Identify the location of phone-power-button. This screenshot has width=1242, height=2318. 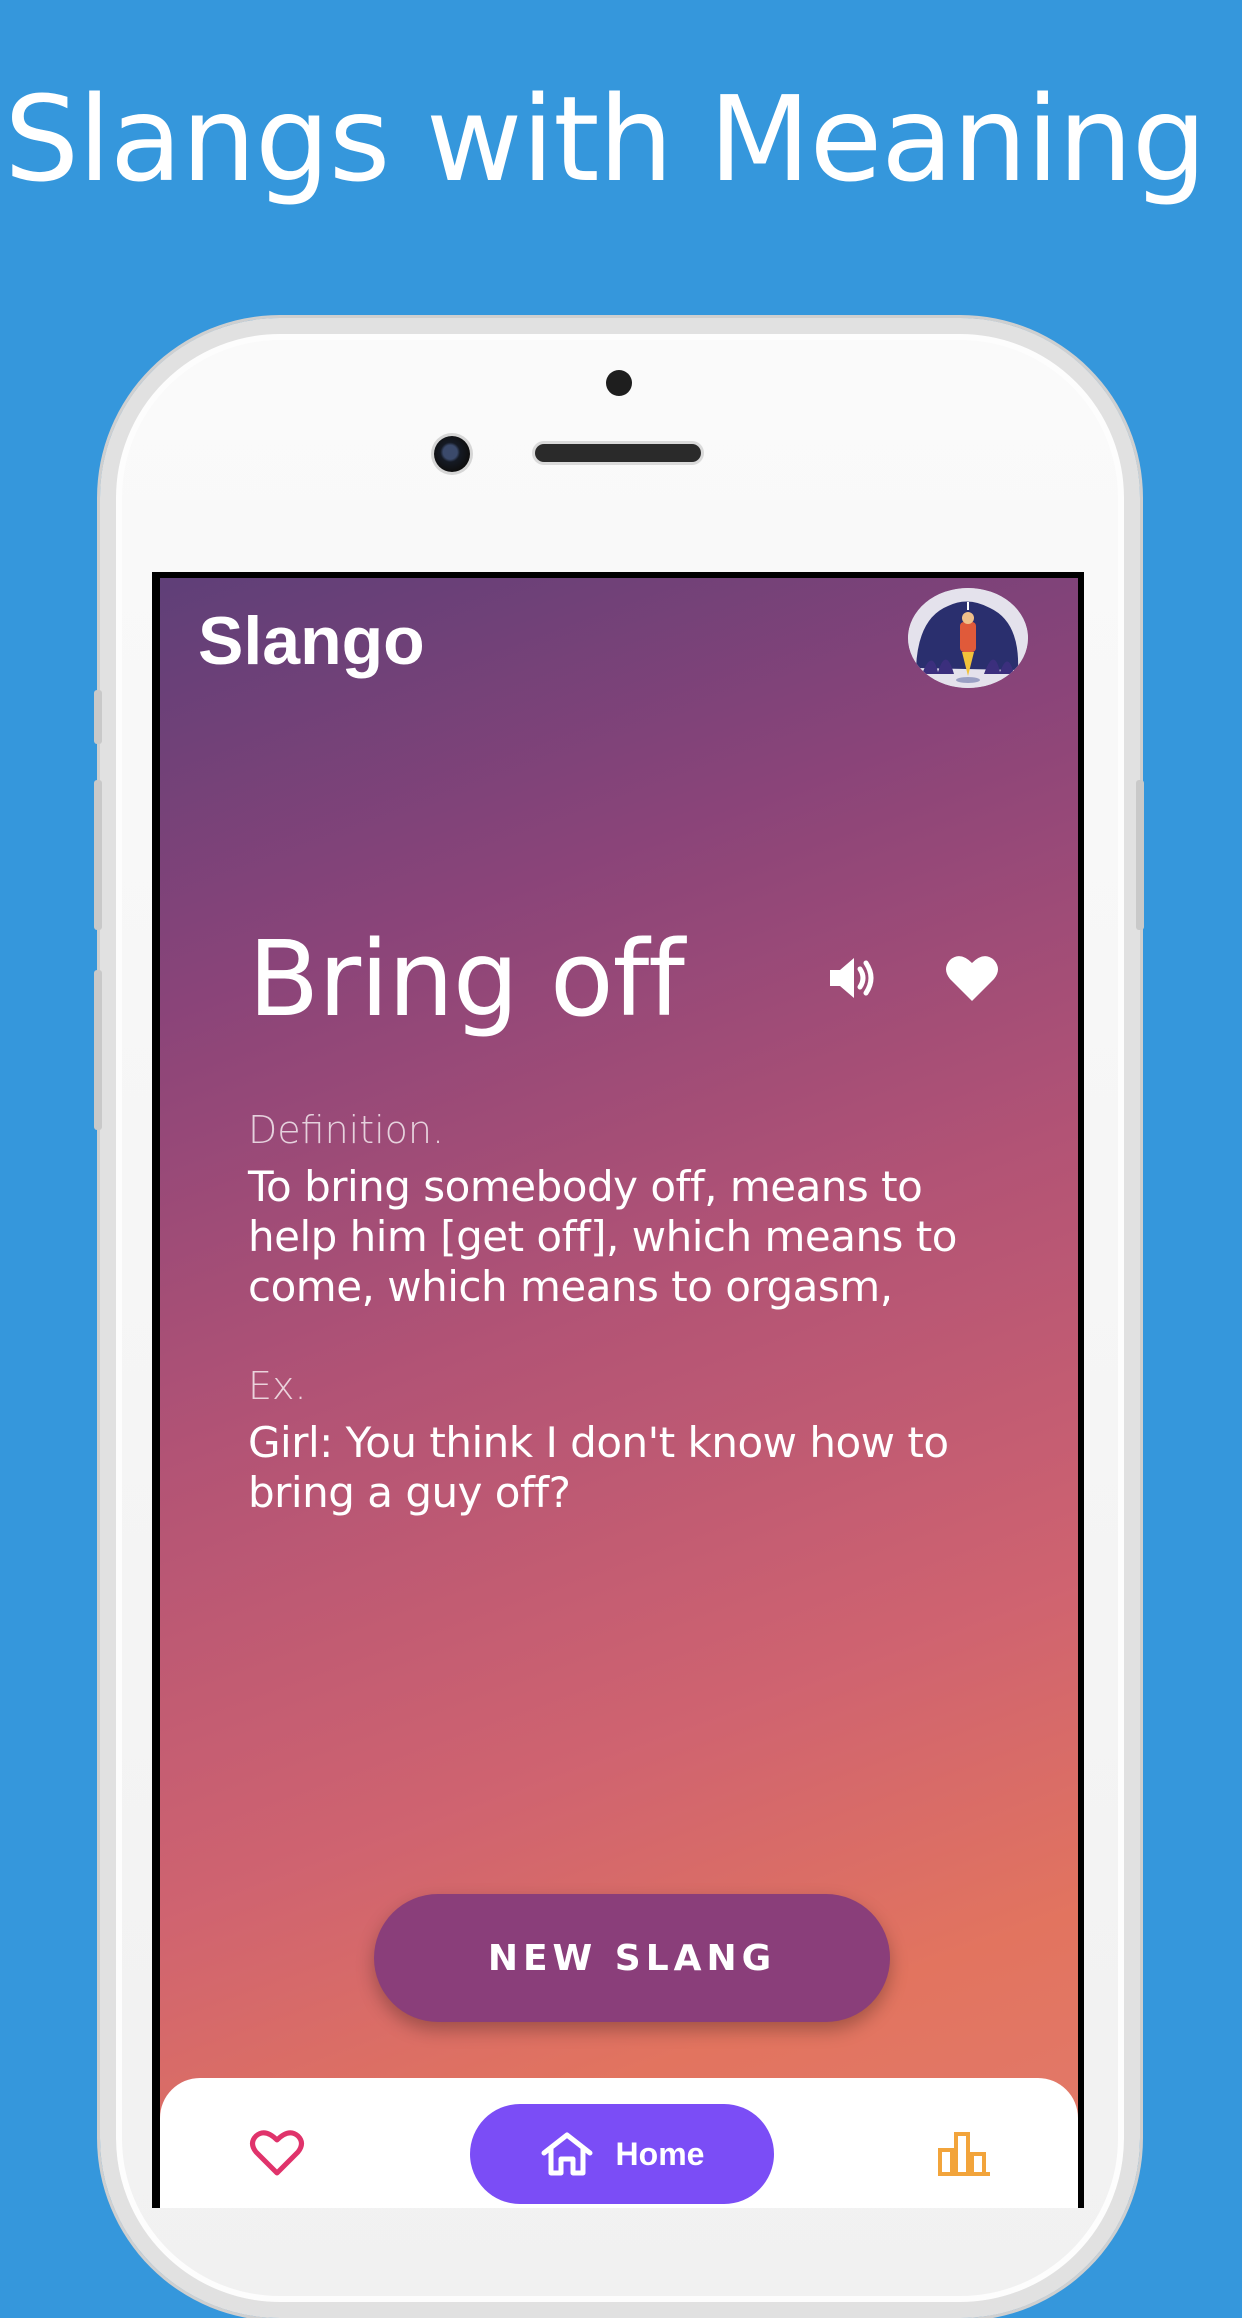
(1140, 855).